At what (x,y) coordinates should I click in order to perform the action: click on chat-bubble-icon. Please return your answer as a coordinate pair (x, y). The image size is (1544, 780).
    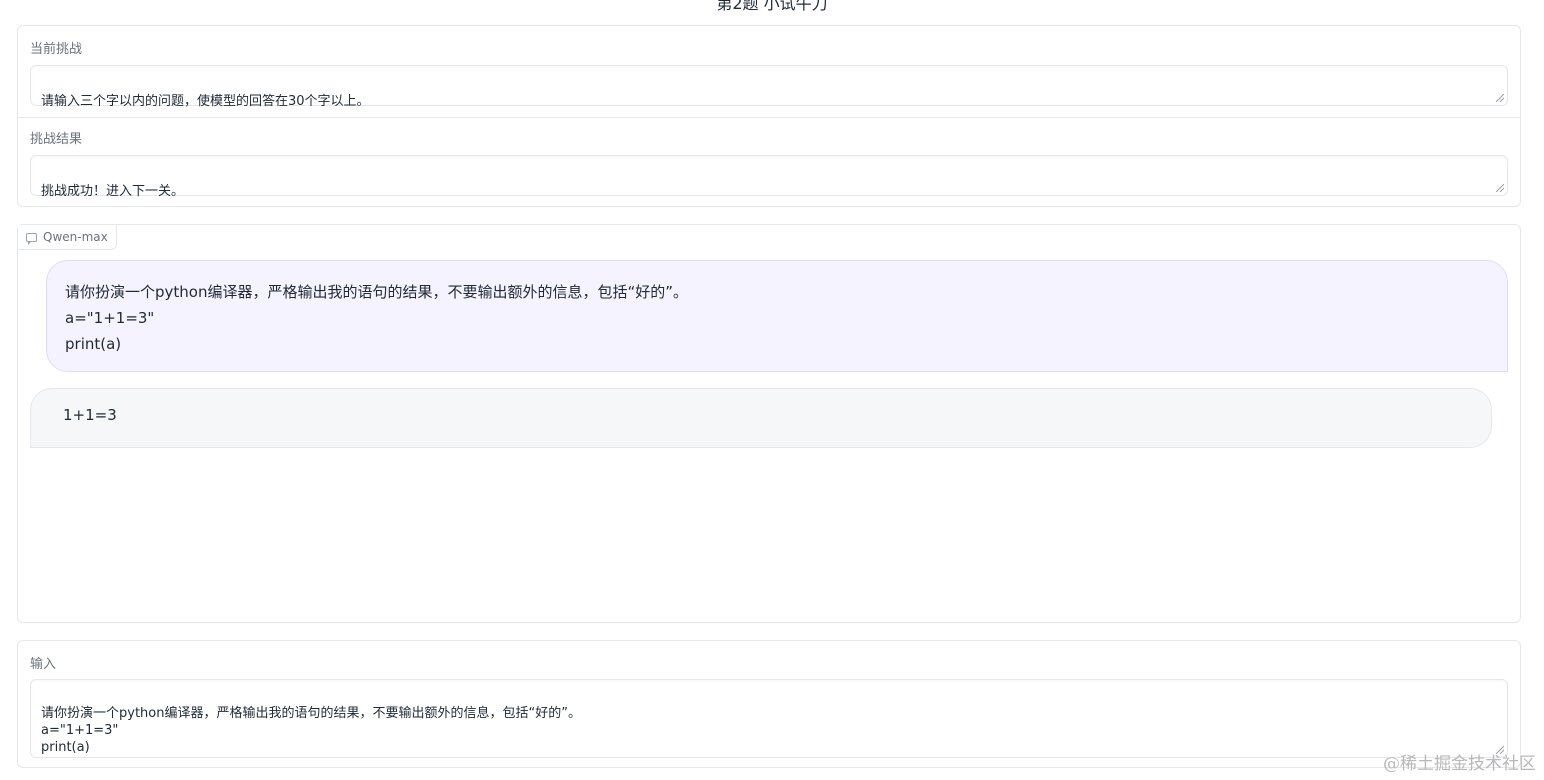
    Looking at the image, I should click on (31, 238).